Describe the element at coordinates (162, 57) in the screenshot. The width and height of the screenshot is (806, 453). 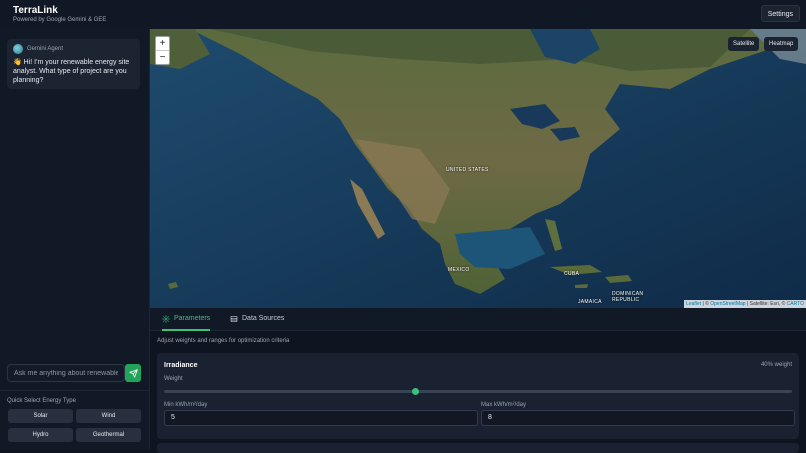
I see `zoom-out-button: −` at that location.